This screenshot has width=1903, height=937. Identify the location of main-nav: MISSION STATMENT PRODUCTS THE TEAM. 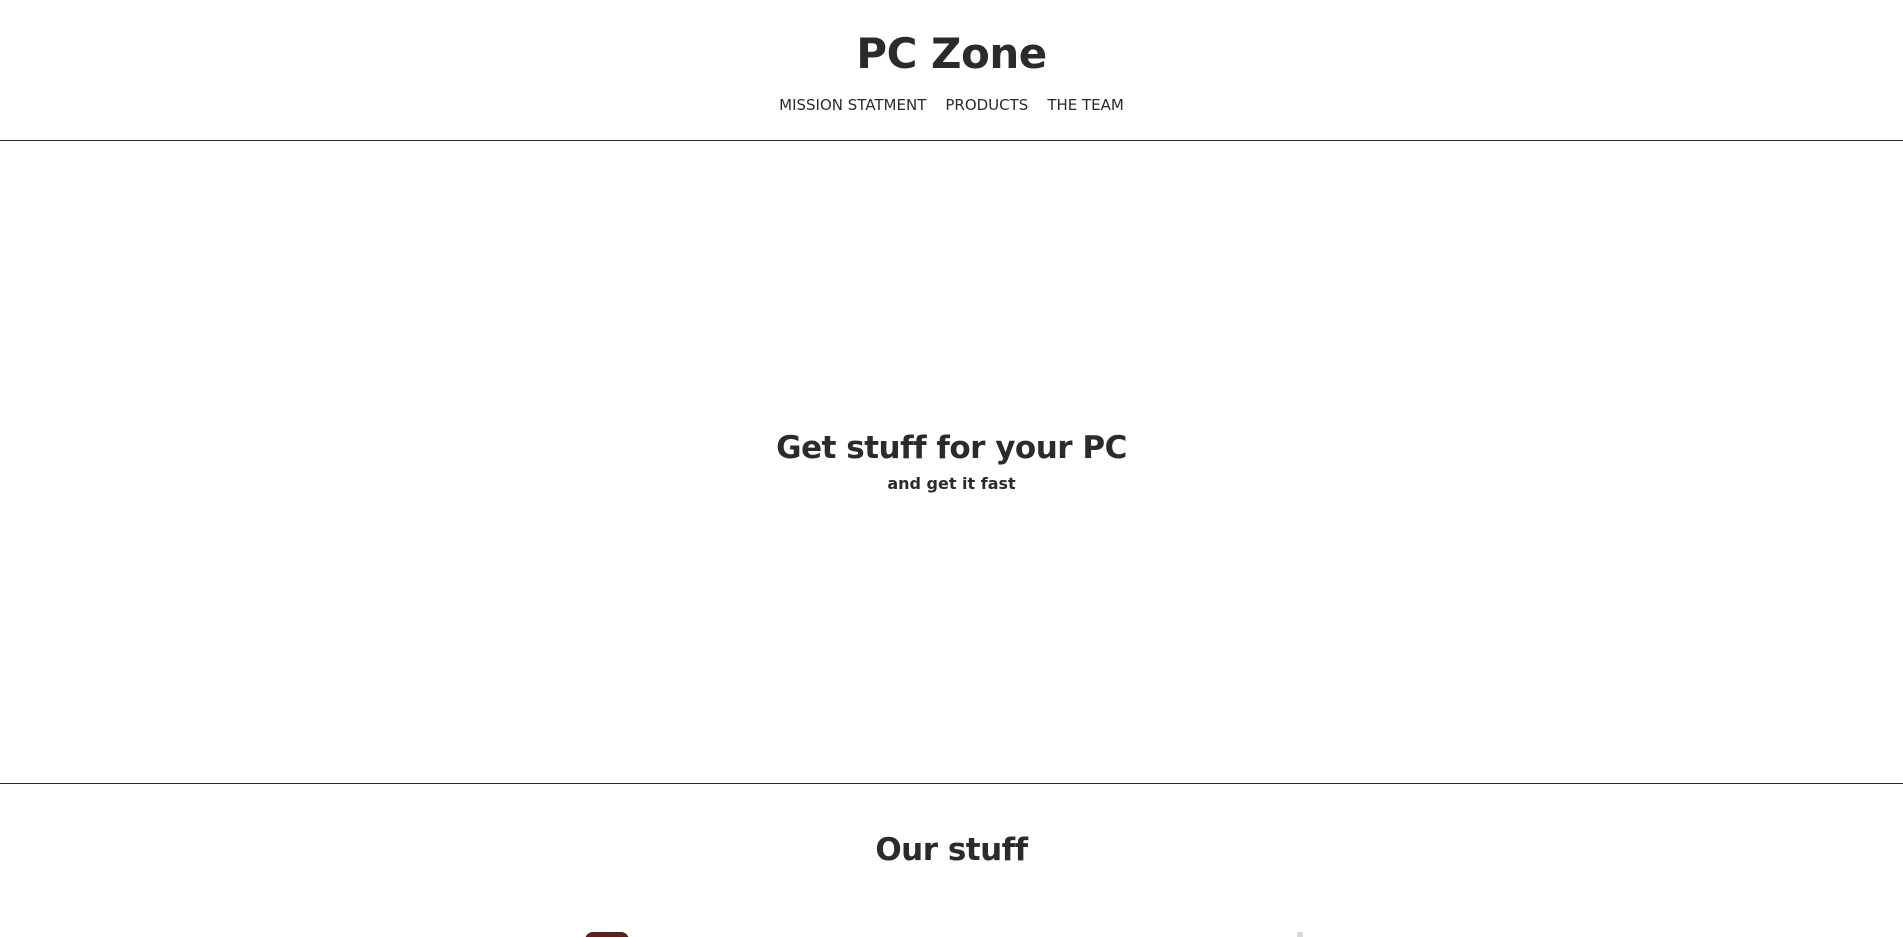
(951, 105).